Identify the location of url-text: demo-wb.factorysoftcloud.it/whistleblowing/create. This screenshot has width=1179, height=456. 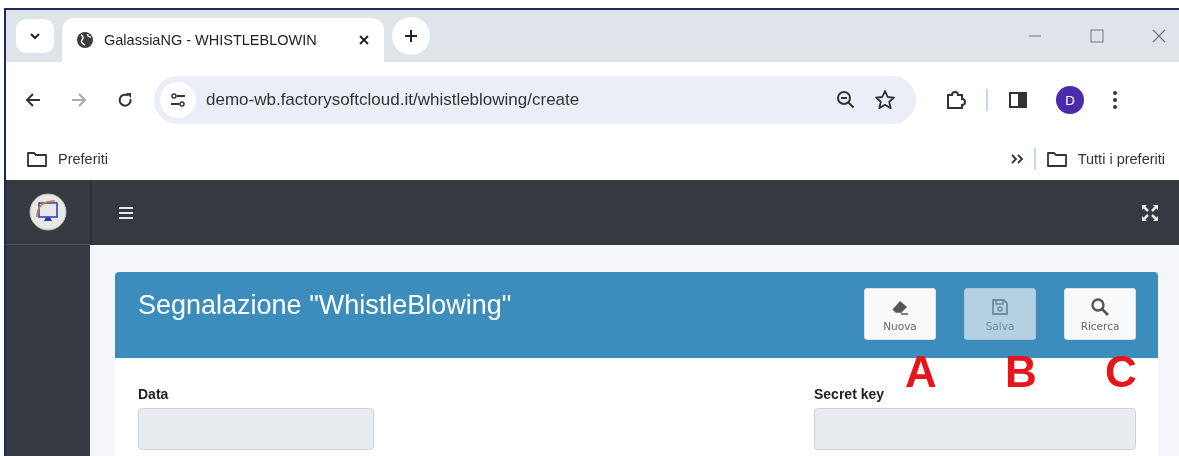
(393, 100).